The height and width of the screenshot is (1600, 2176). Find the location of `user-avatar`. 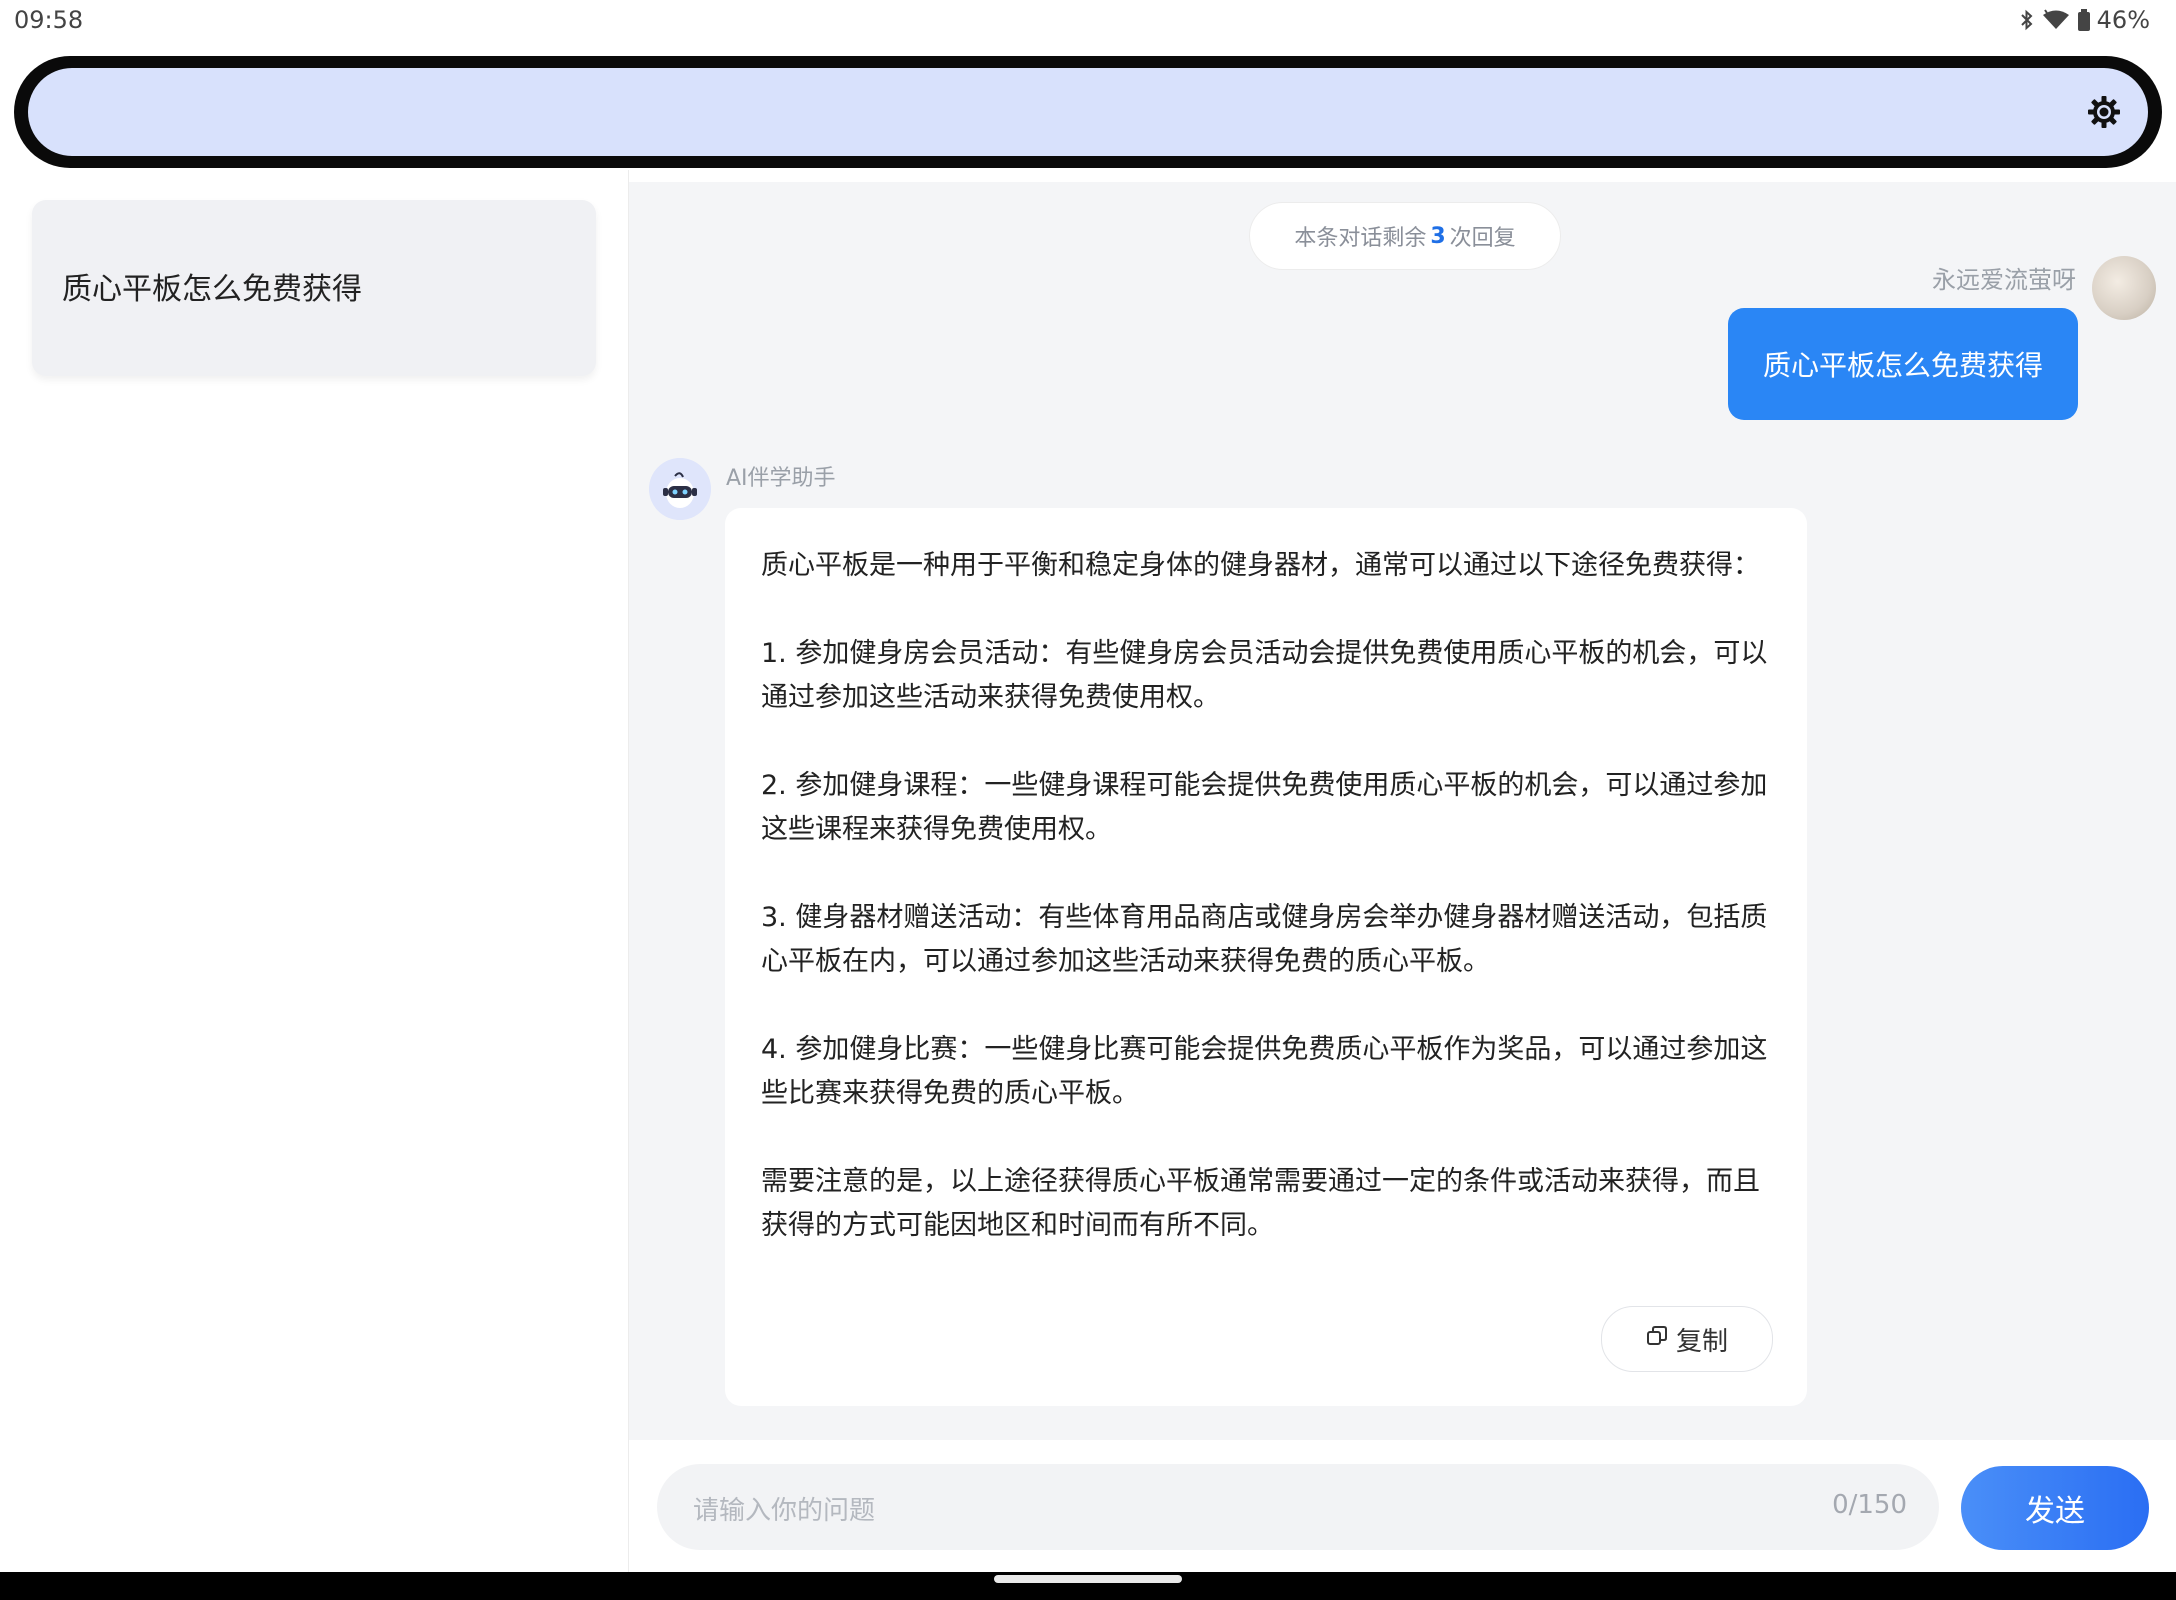

user-avatar is located at coordinates (2124, 288).